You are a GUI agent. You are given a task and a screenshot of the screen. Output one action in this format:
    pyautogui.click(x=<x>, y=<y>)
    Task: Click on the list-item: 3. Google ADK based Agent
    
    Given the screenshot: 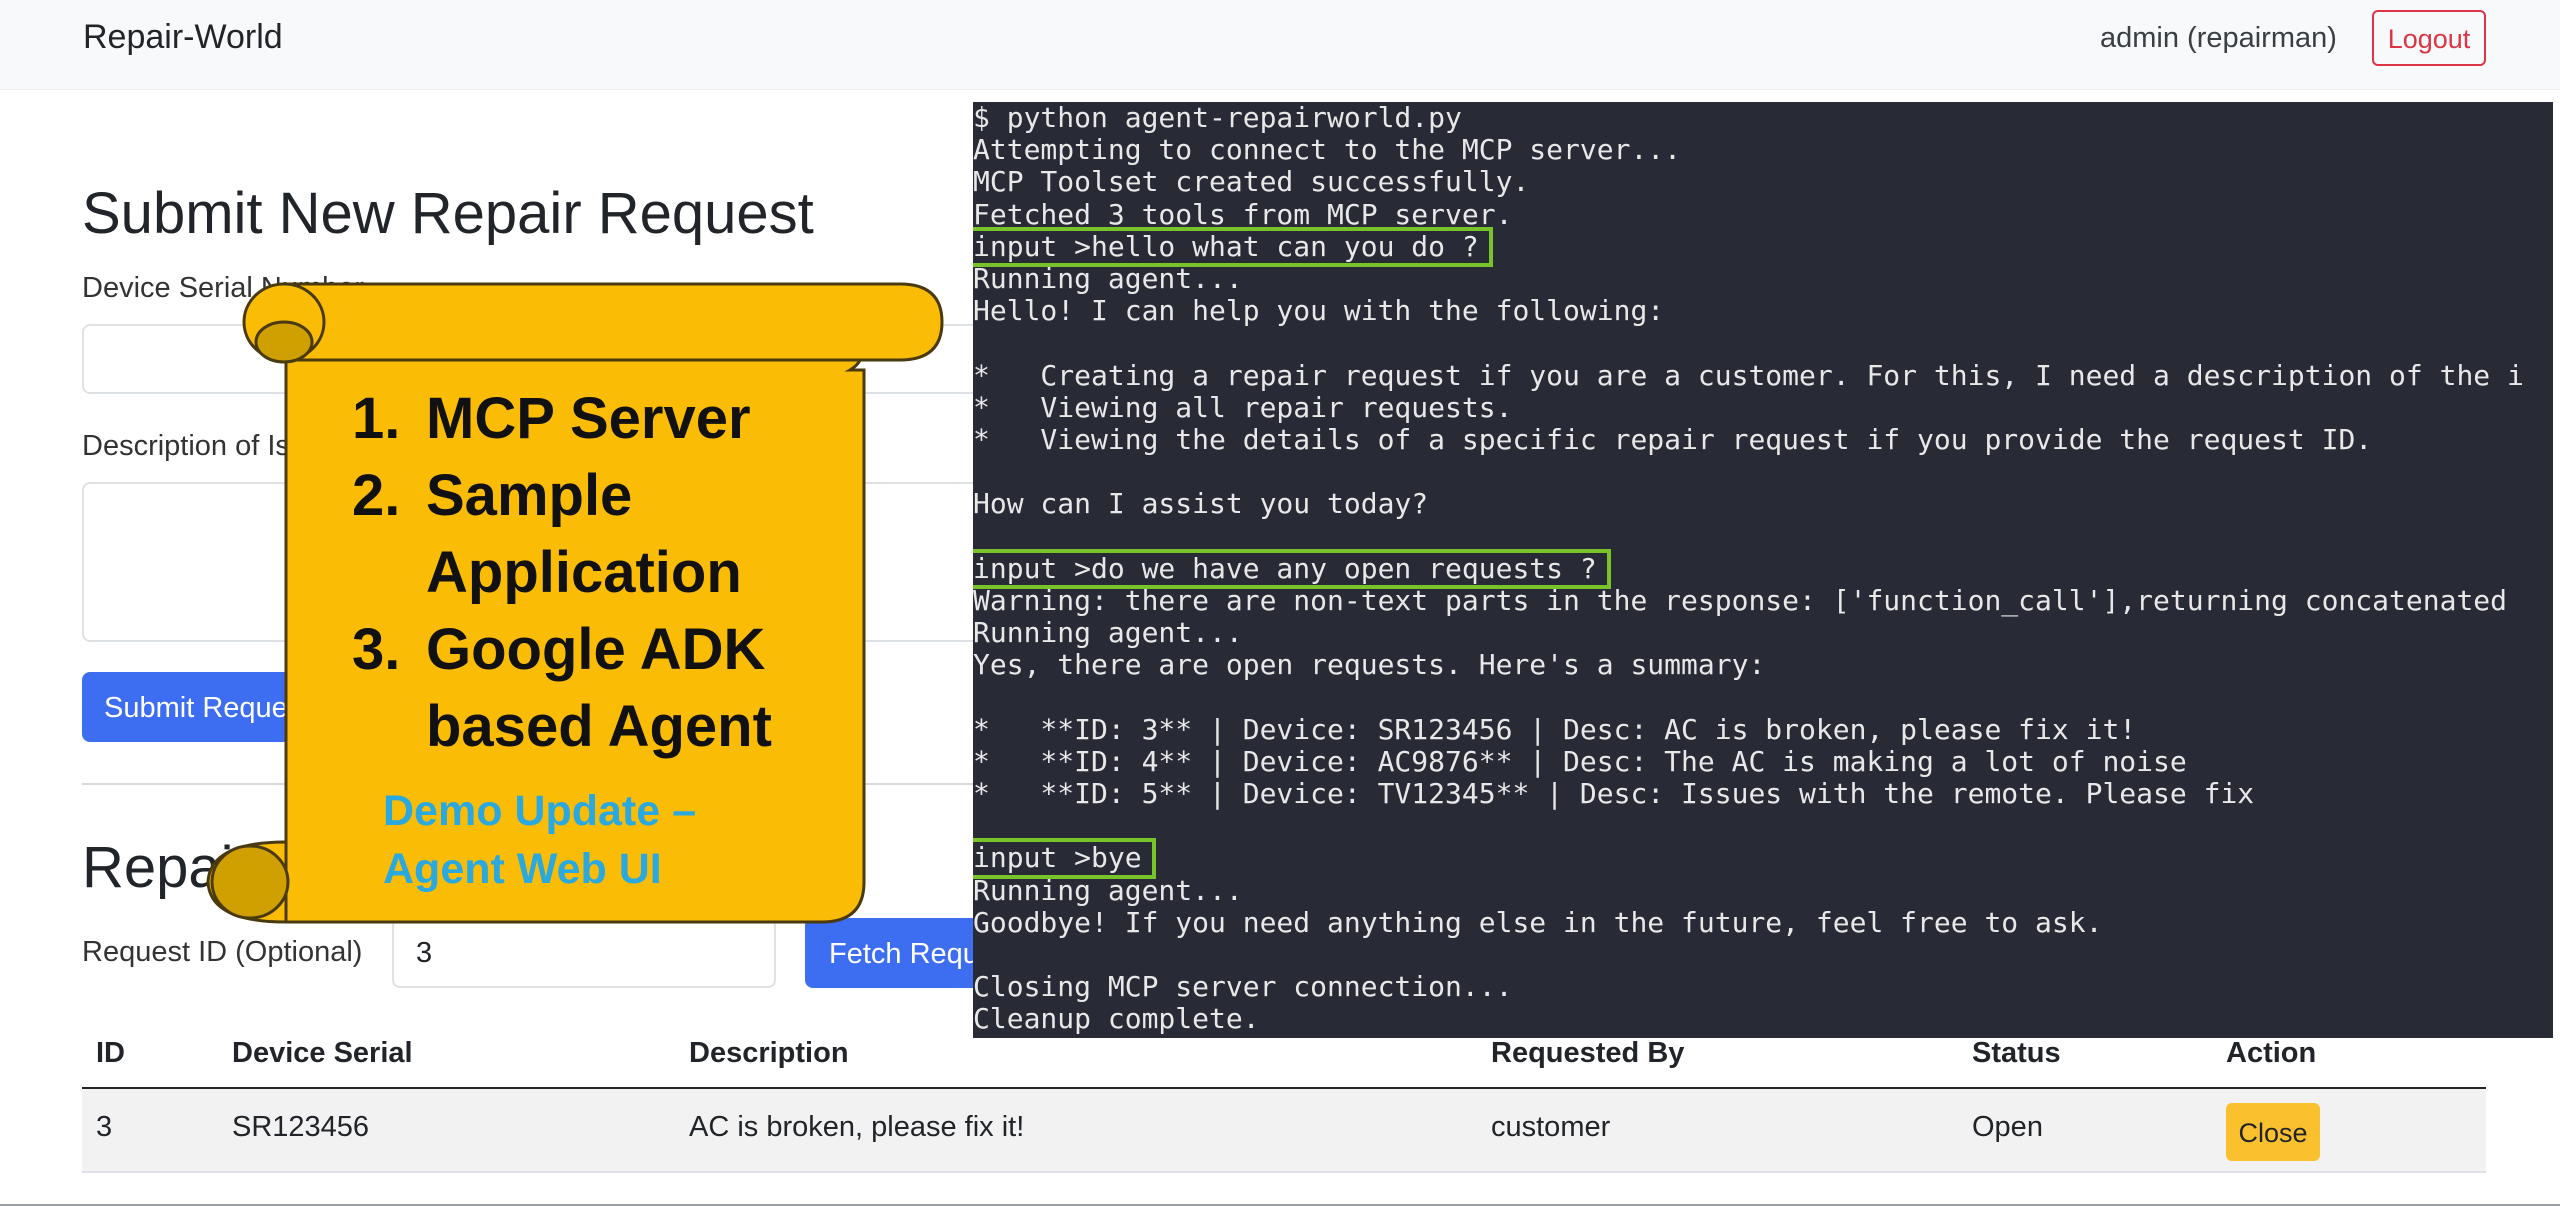 What is the action you would take?
    pyautogui.click(x=612, y=688)
    